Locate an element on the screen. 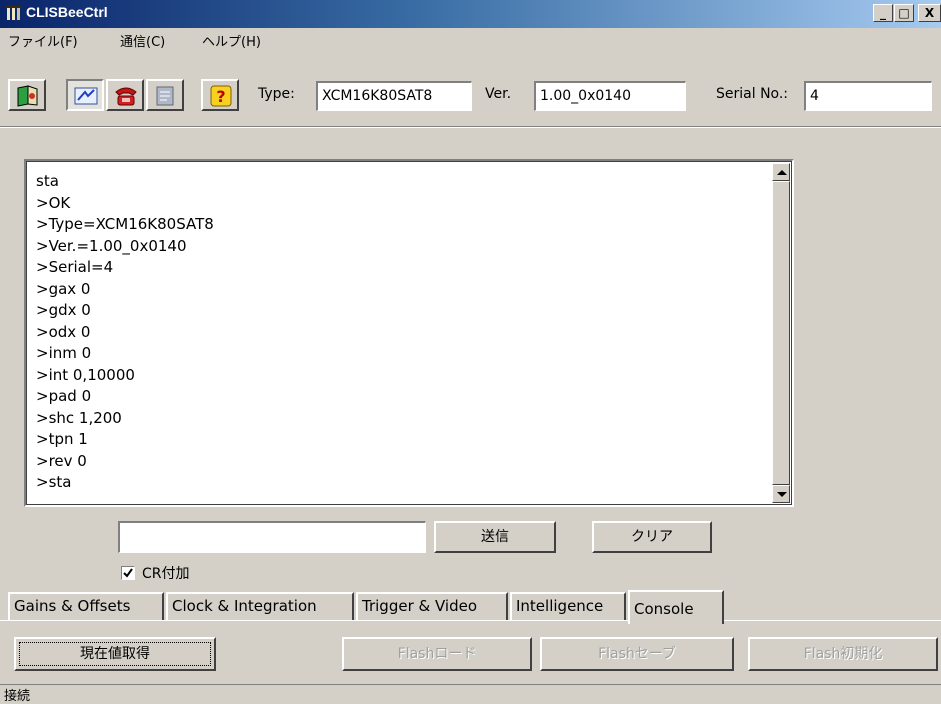 Image resolution: width=941 pixels, height=704 pixels. maximize-button: □ is located at coordinates (904, 13).